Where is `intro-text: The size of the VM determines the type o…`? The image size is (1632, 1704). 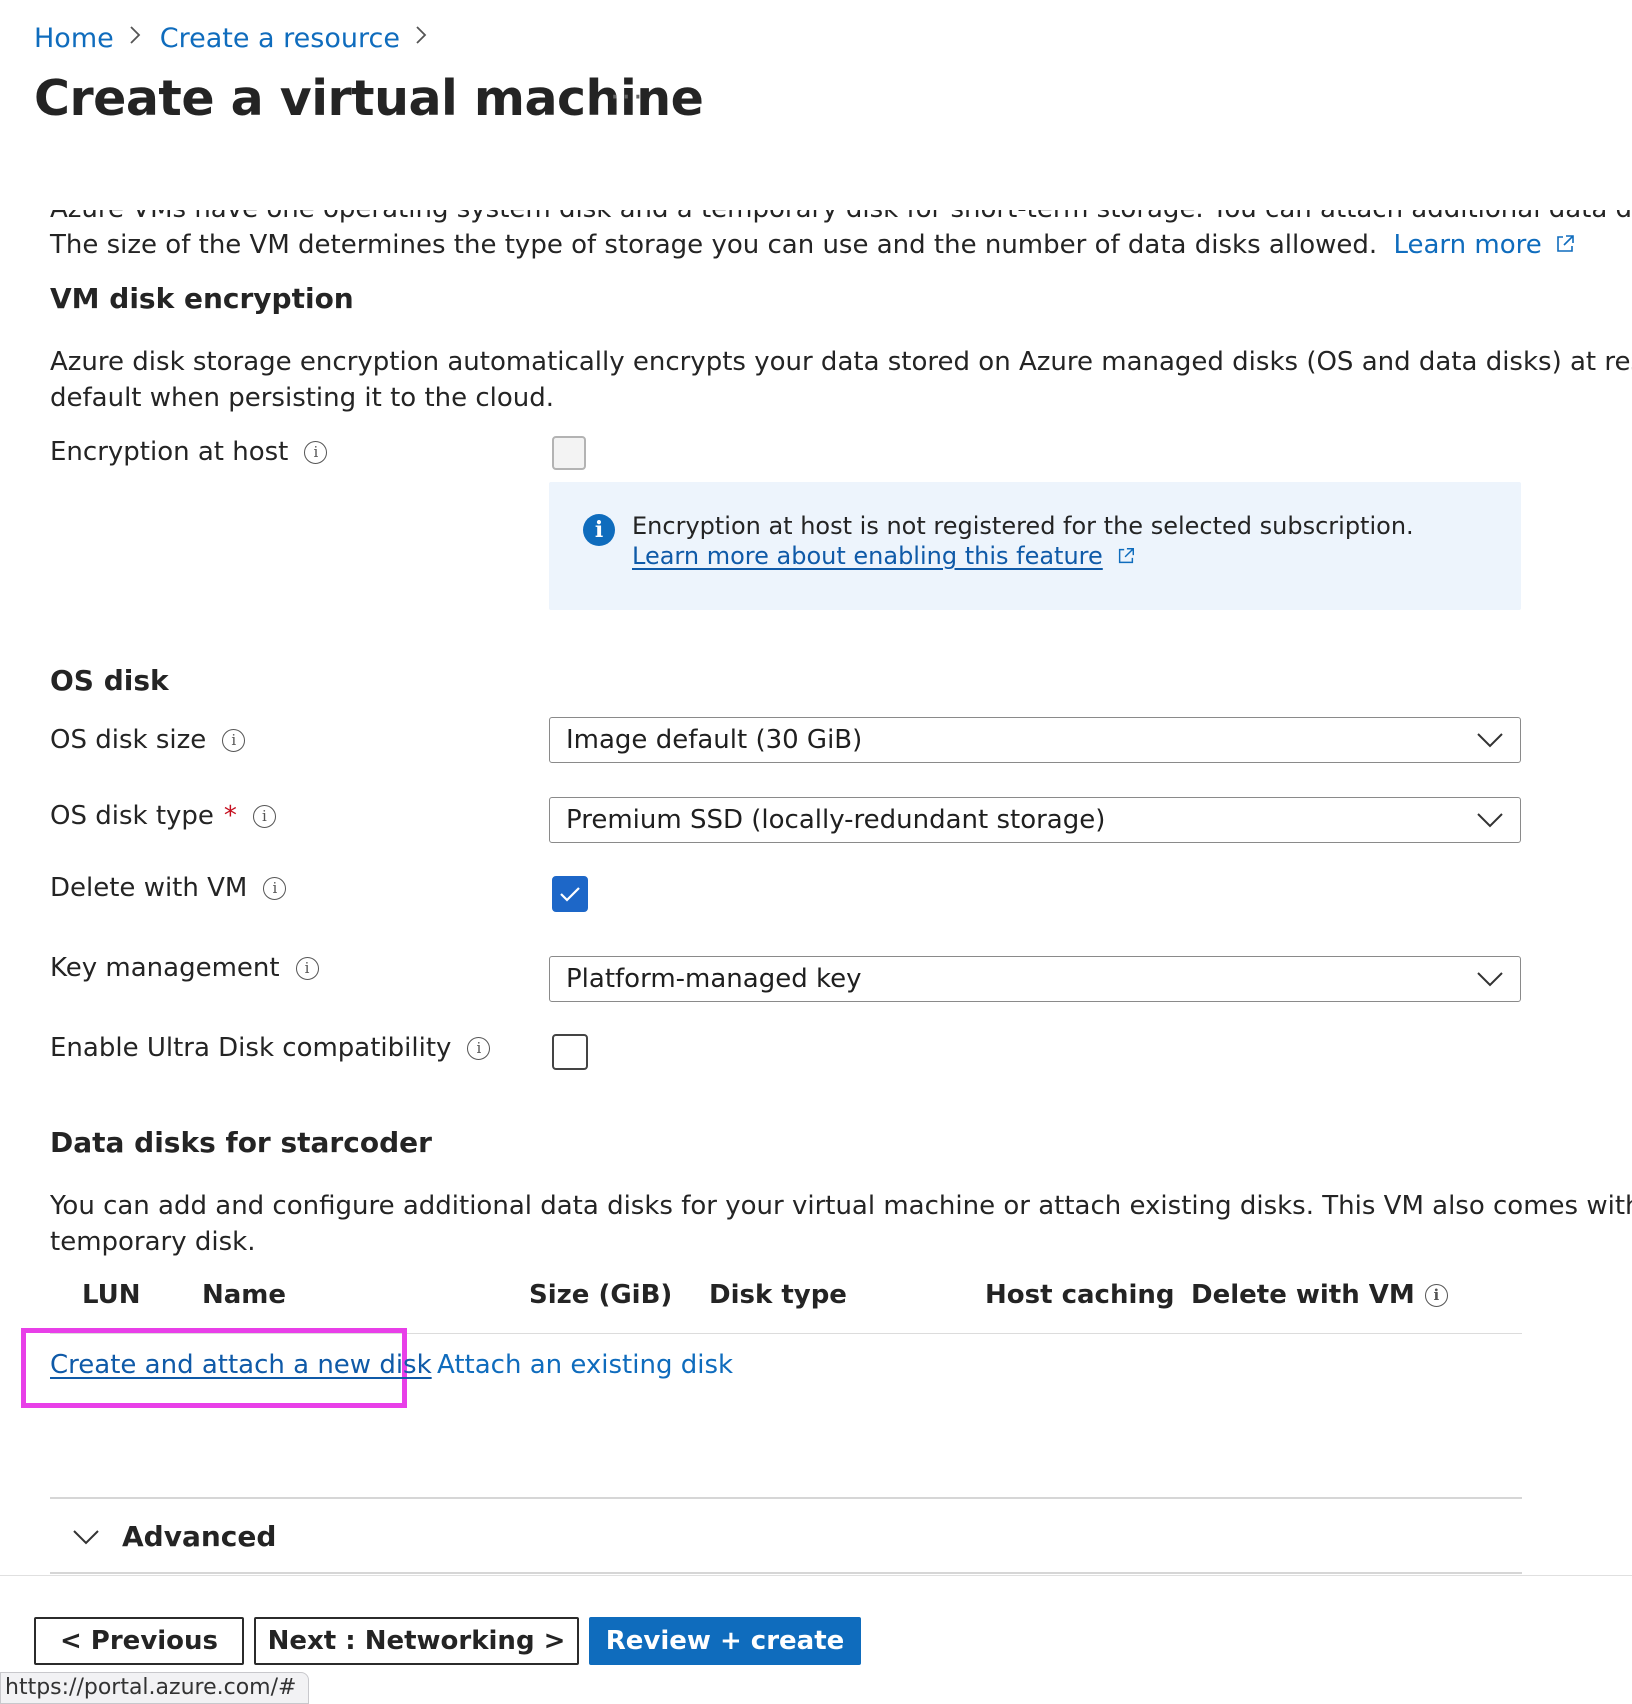
intro-text: The size of the VM determines the type o… is located at coordinates (813, 245).